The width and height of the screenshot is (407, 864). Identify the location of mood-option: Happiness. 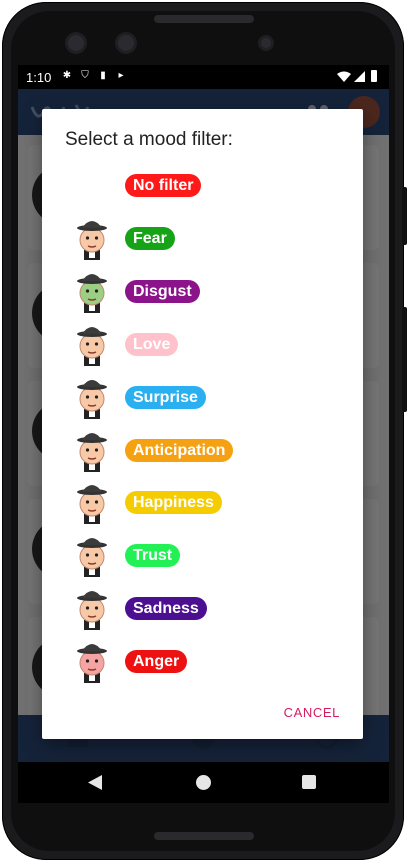
(202, 503).